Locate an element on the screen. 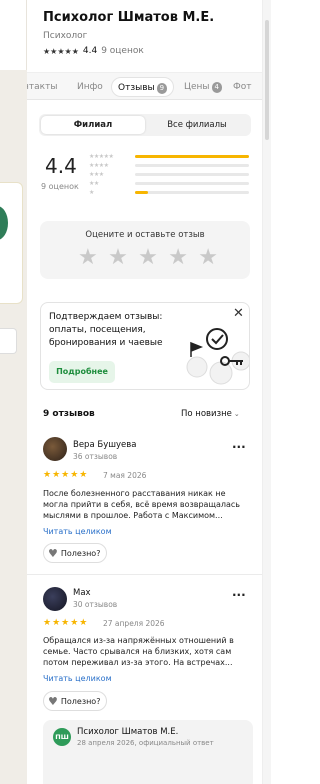 Image resolution: width=320 pixels, height=784 pixels. distribution-stars-icon: ★★ is located at coordinates (94, 183).